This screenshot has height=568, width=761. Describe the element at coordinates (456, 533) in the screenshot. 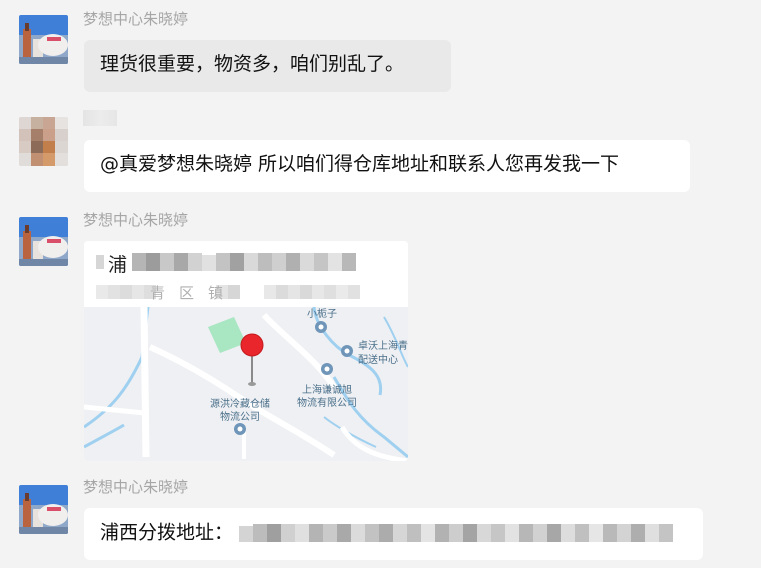

I see `address-mosaic` at that location.